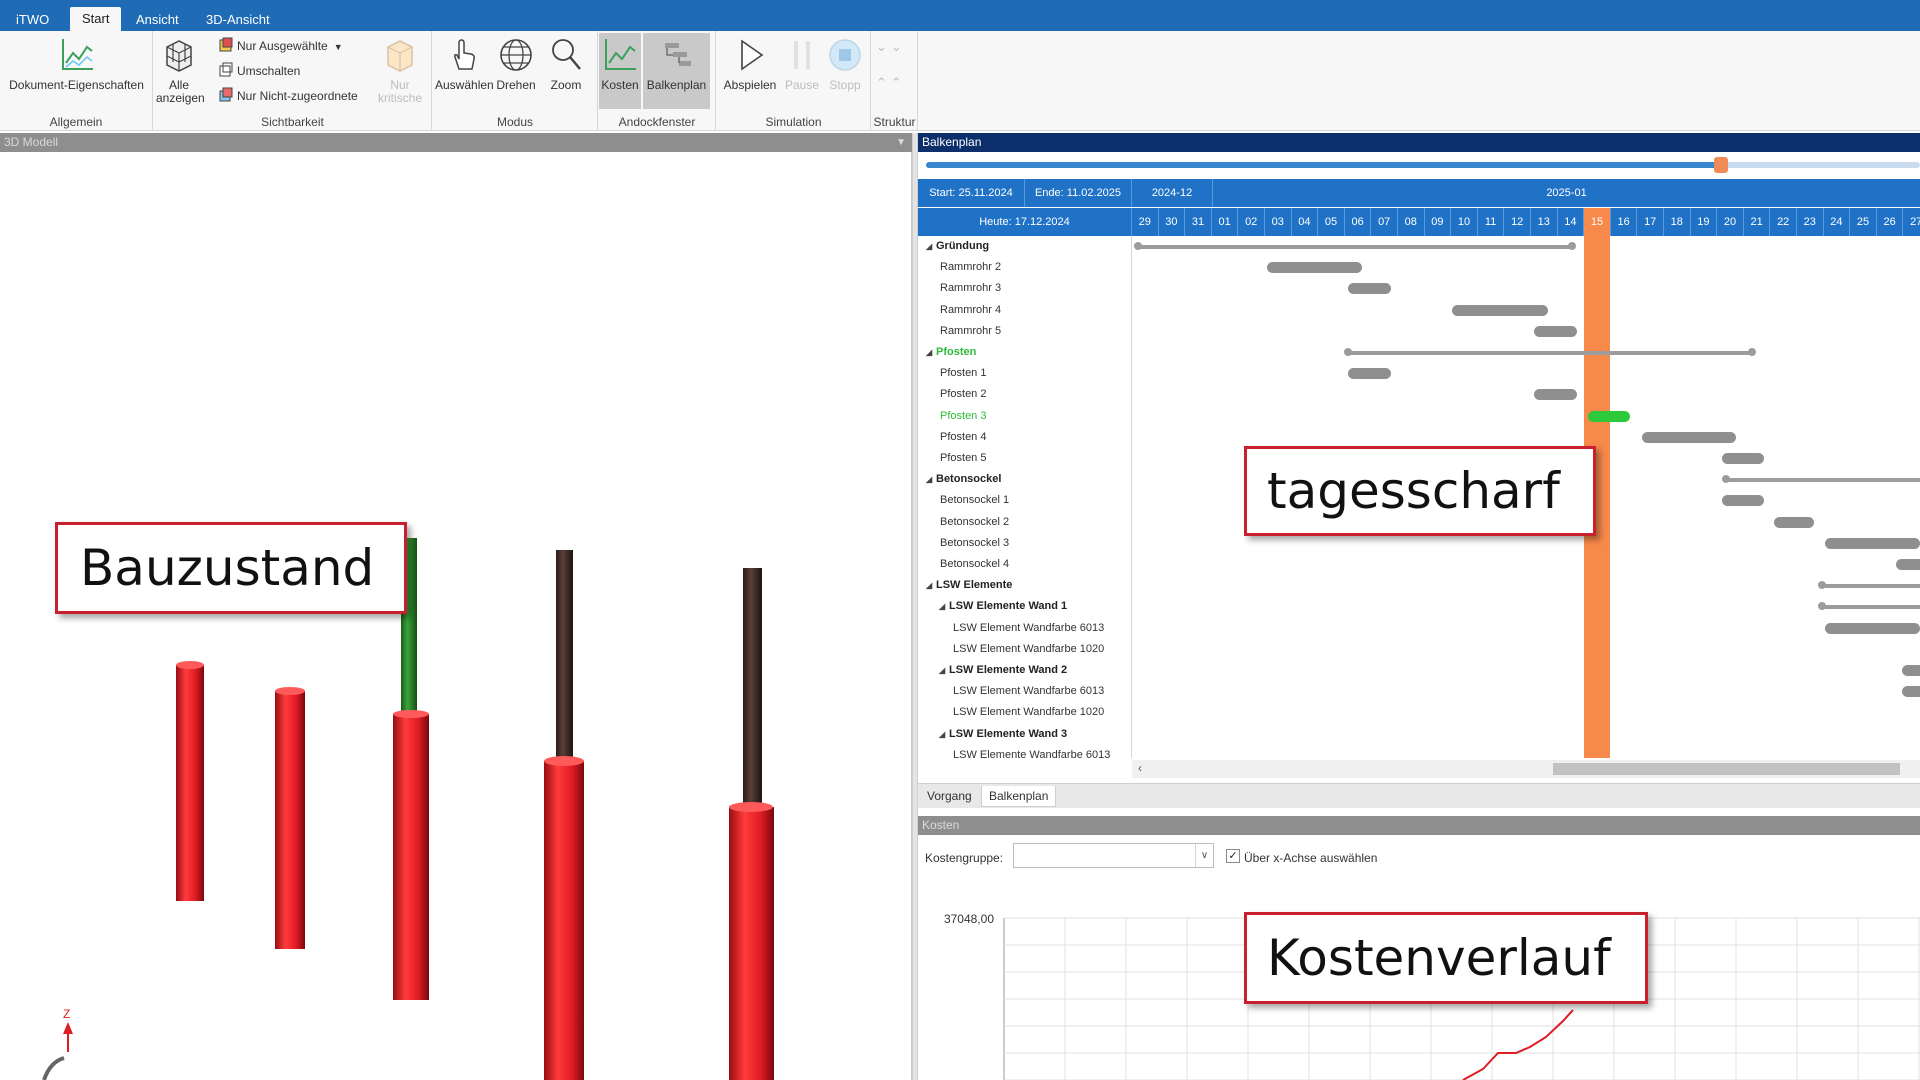 The height and width of the screenshot is (1080, 1920). I want to click on tree-task-row: Pfosten 5, so click(952, 458).